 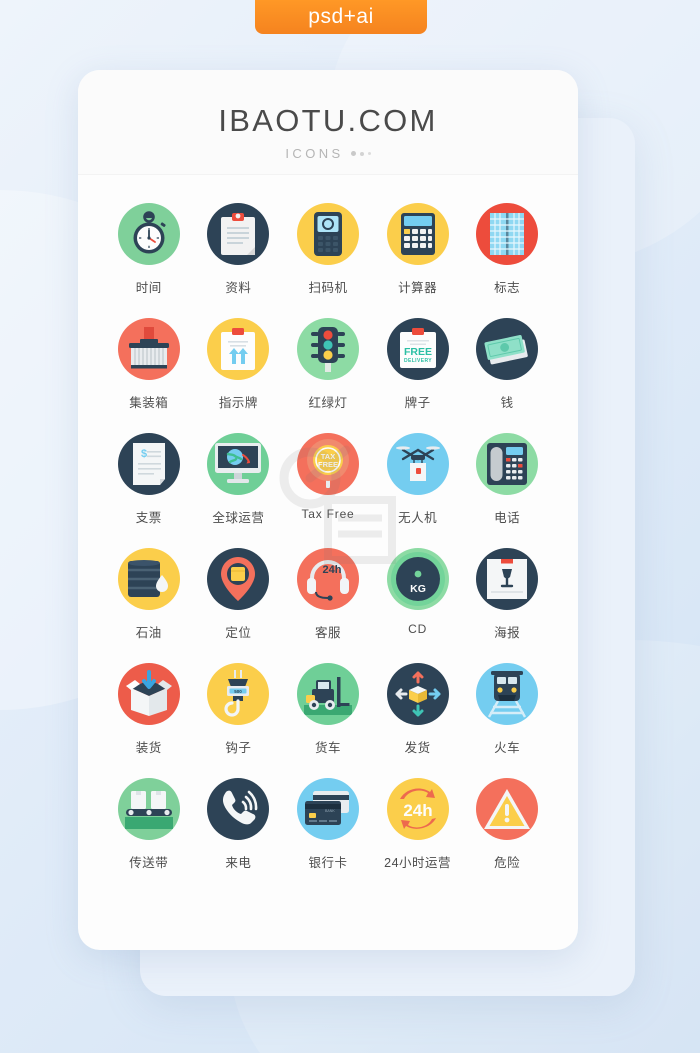 I want to click on icon-cell: BANK 银行卡, so click(x=328, y=824).